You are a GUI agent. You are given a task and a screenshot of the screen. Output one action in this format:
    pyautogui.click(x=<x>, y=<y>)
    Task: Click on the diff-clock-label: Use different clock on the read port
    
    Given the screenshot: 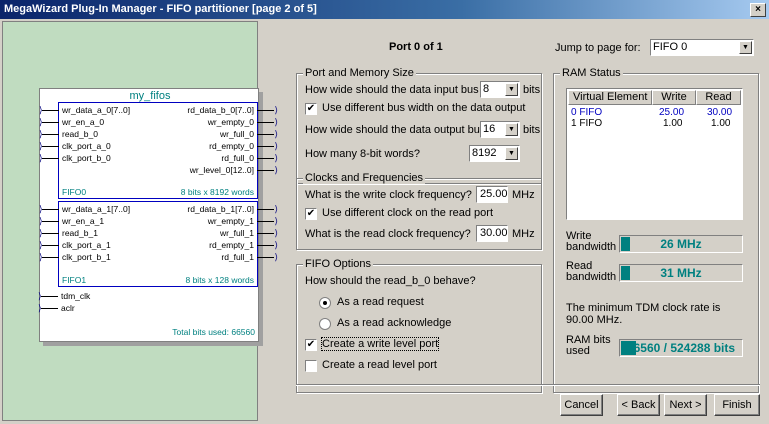 What is the action you would take?
    pyautogui.click(x=407, y=213)
    